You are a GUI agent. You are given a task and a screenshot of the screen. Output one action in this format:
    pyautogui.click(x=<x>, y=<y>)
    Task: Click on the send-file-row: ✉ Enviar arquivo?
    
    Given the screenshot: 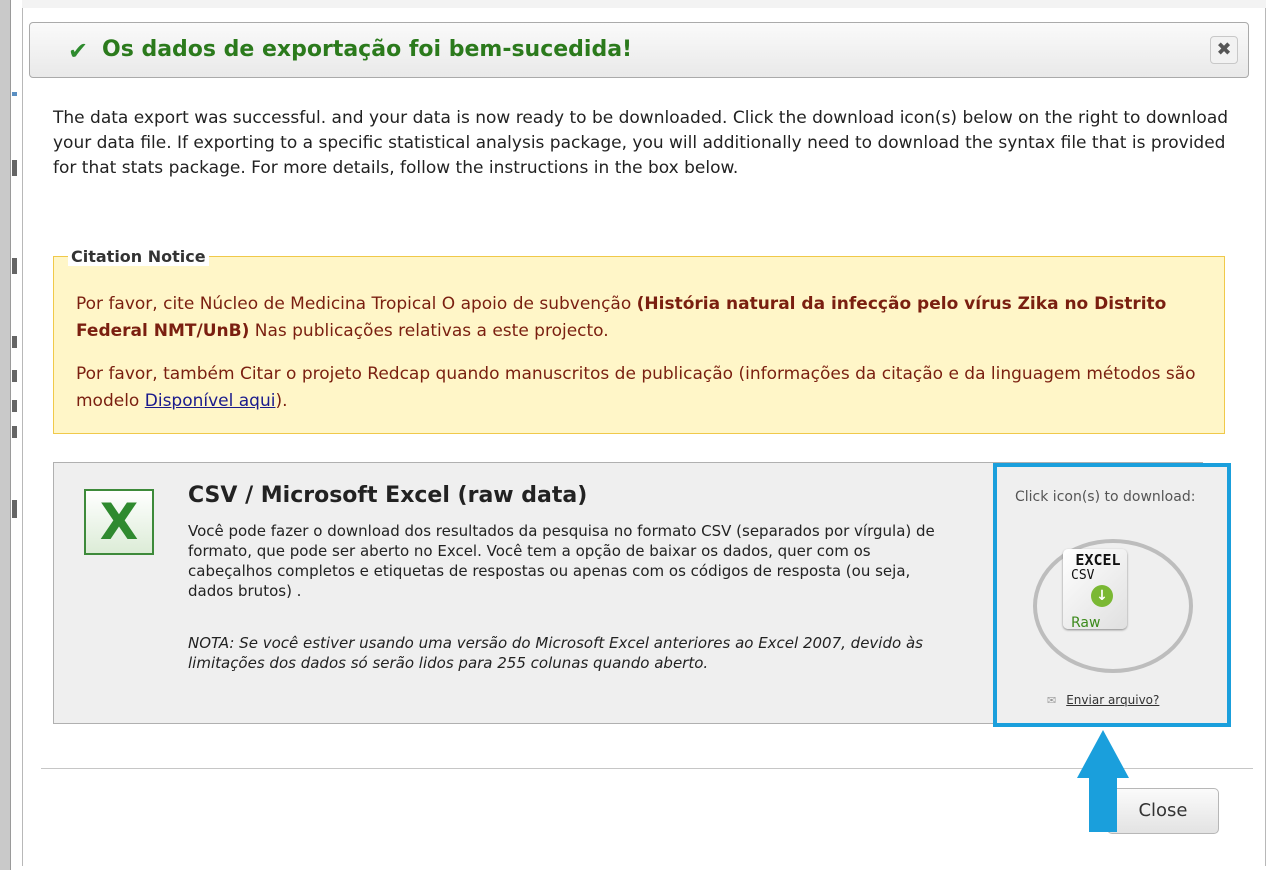 What is the action you would take?
    pyautogui.click(x=1103, y=700)
    